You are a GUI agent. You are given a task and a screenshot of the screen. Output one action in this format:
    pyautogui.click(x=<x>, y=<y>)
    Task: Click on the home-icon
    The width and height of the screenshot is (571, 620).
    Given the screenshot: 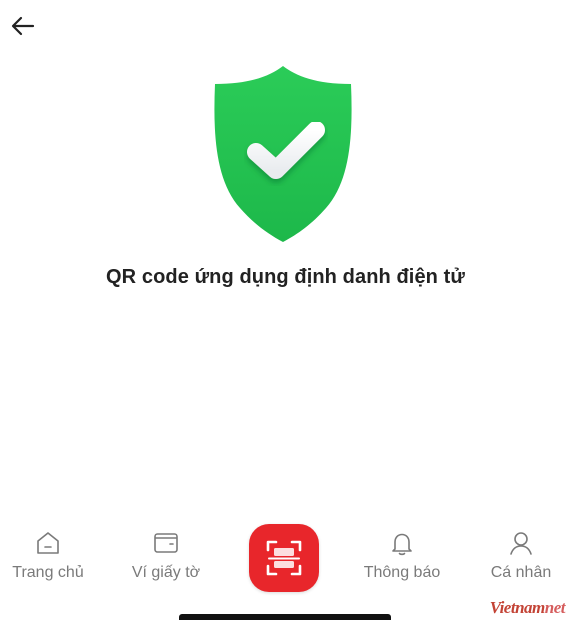 What is the action you would take?
    pyautogui.click(x=48, y=543)
    